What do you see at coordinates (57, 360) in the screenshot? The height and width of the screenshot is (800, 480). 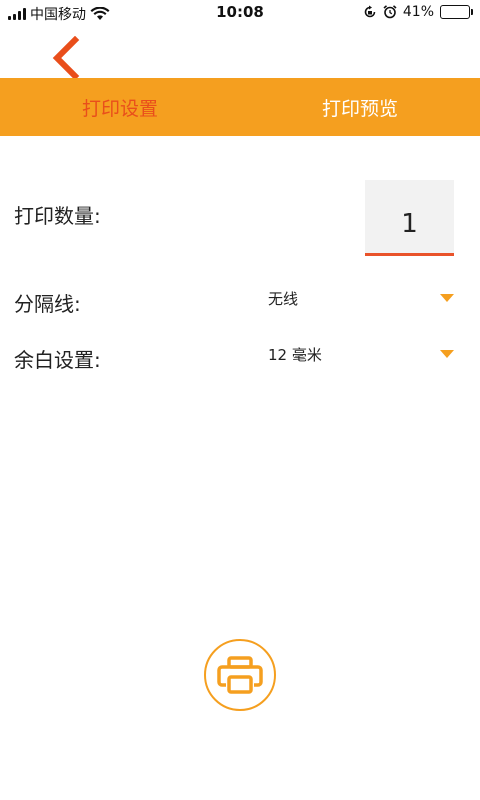 I see `margin-label: 余白设置:` at bounding box center [57, 360].